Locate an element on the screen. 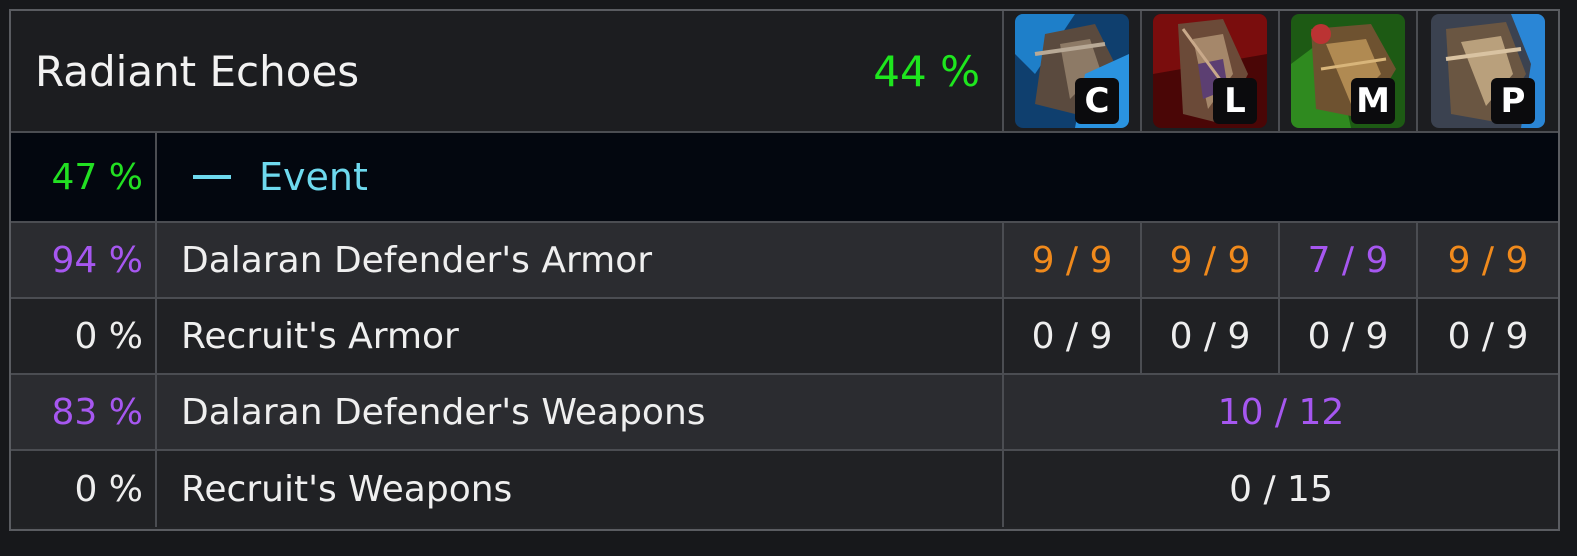  armor-icon-green: M is located at coordinates (1348, 71).